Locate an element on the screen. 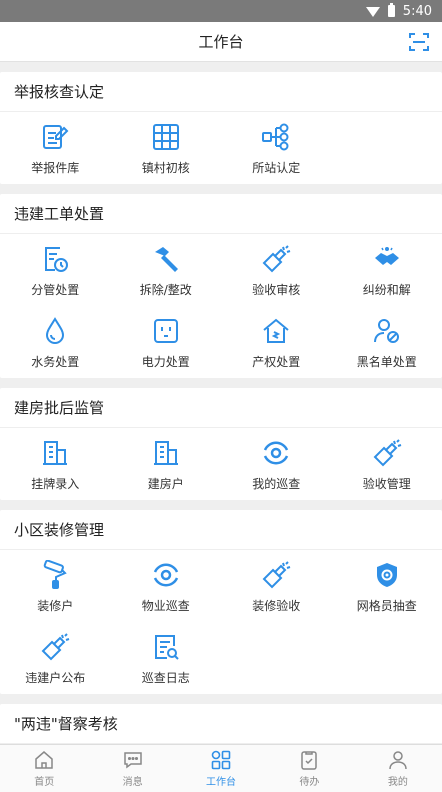 This screenshot has width=442, height=792. item-property-patrol: 物业巡查 is located at coordinates (166, 586).